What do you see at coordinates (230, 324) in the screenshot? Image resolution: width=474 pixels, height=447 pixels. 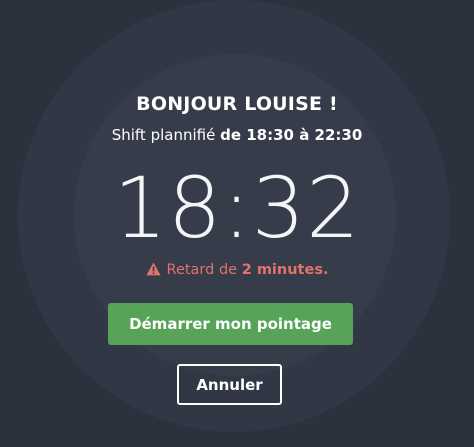 I see `start-clock-in-button: Démarrer mon pointage` at bounding box center [230, 324].